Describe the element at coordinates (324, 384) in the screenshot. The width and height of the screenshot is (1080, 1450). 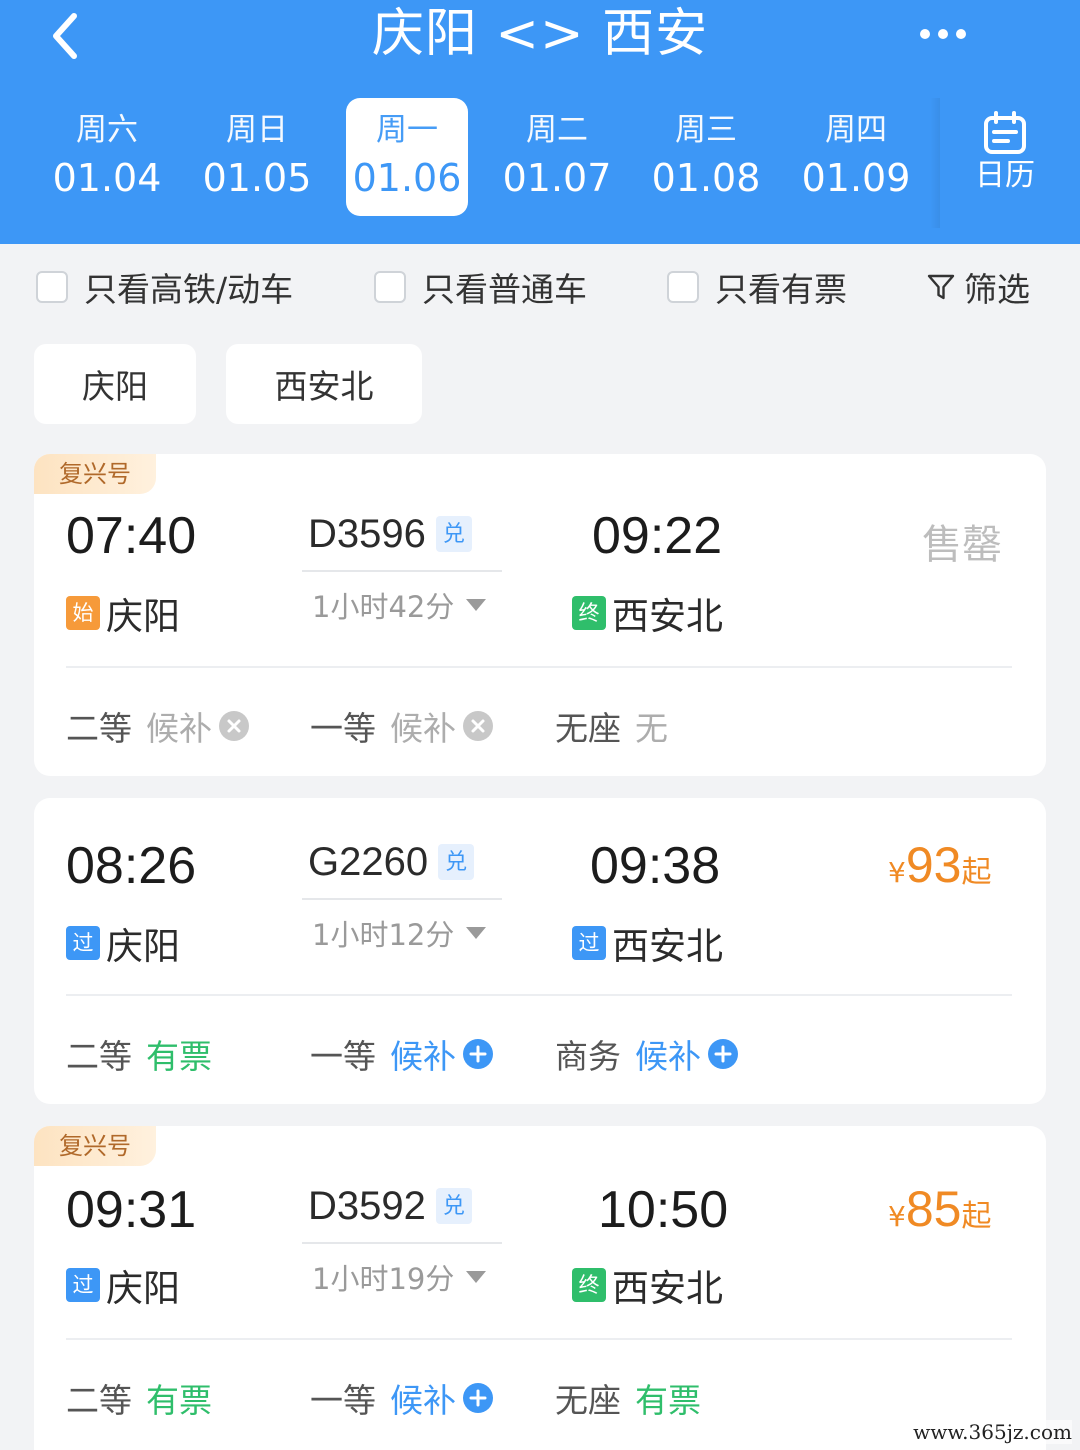
I see `station-chip-xian-bei: 西安北` at that location.